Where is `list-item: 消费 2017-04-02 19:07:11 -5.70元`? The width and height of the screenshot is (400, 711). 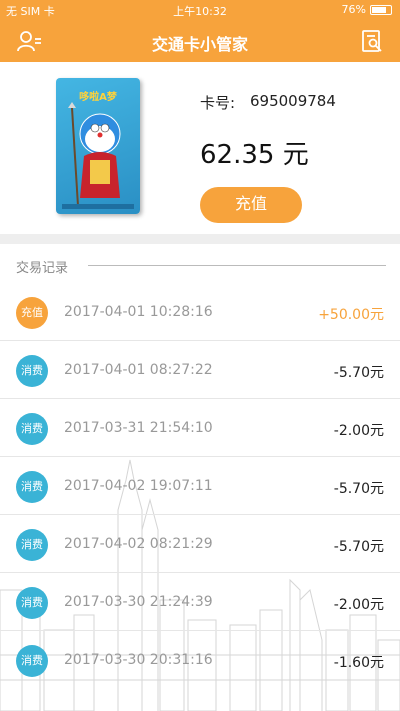
list-item: 消费 2017-04-02 19:07:11 -5.70元 is located at coordinates (200, 486).